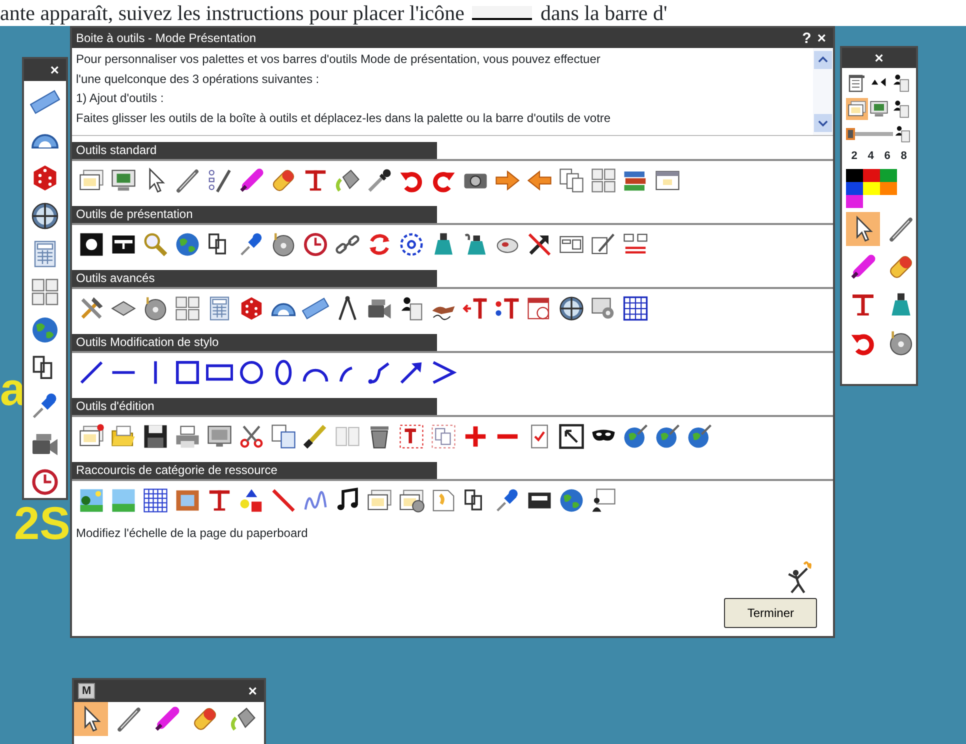 This screenshot has width=966, height=744. Describe the element at coordinates (219, 180) in the screenshot. I see `pen-options-icon` at that location.